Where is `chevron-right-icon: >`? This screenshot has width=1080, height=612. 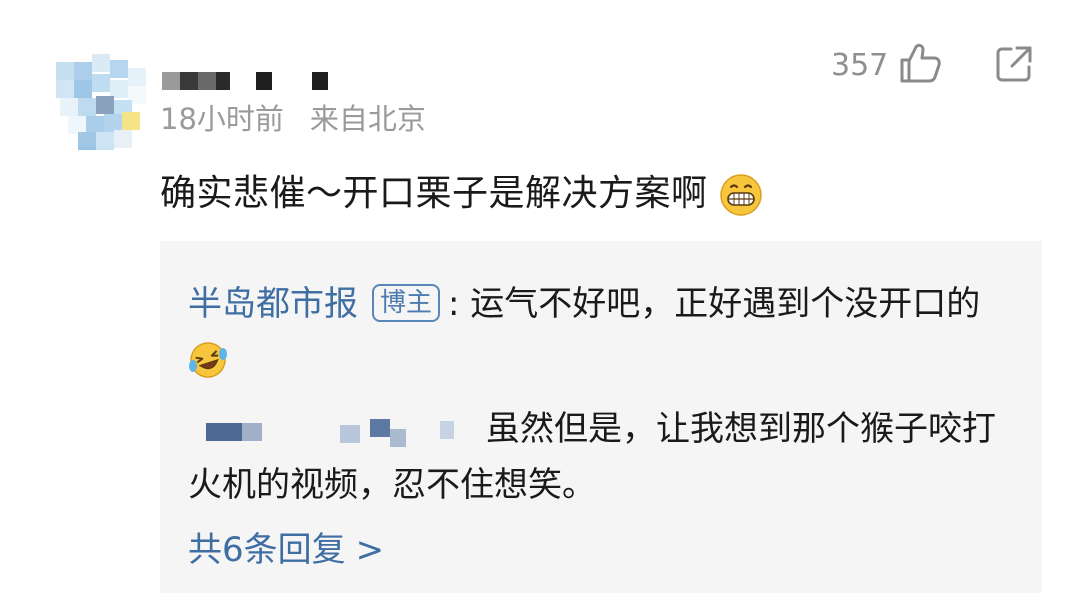 chevron-right-icon: > is located at coordinates (370, 550).